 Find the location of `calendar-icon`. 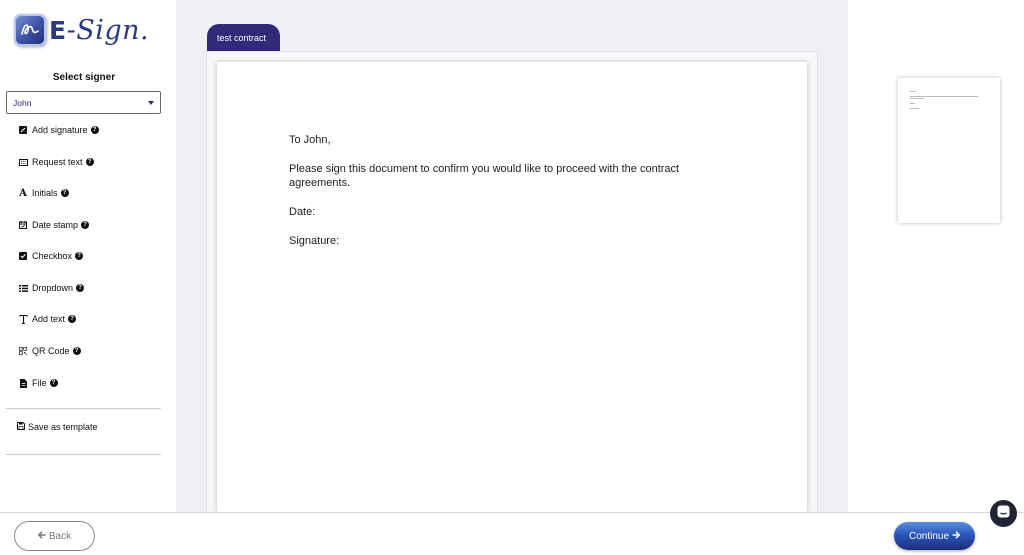

calendar-icon is located at coordinates (23, 225).